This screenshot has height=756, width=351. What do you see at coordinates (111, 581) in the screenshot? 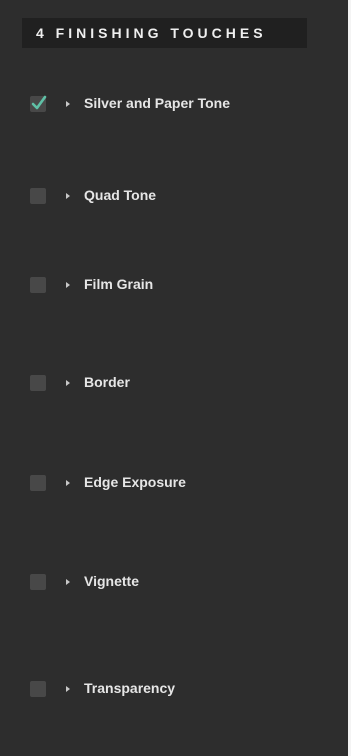
I see `option-label: Vignette` at bounding box center [111, 581].